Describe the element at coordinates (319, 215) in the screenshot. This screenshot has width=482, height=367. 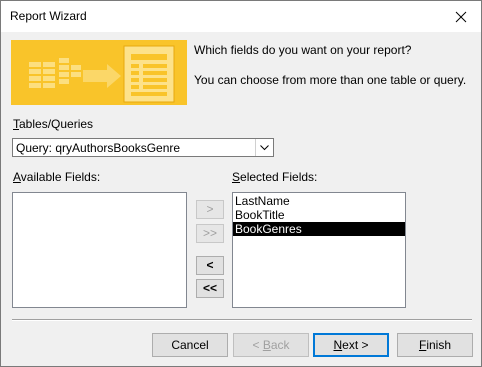
I see `selected-field-item: BookTitle` at that location.